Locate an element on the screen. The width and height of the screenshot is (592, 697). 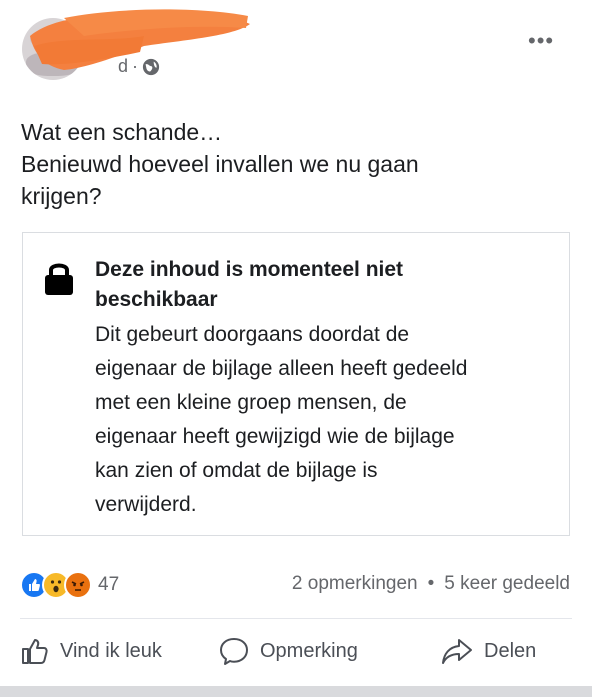
post-time: d is located at coordinates (123, 66).